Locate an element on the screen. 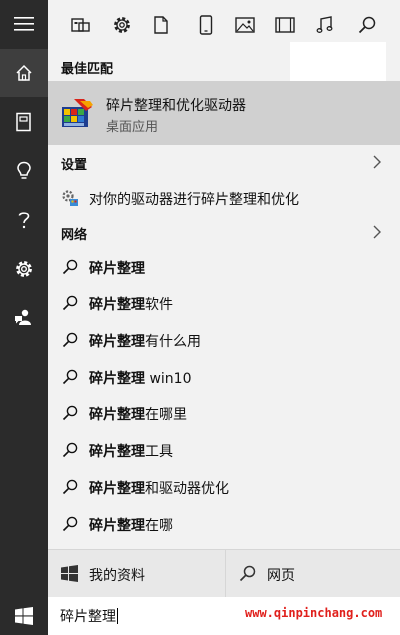 Image resolution: width=400 pixels, height=635 pixels. hamburger-menu-button is located at coordinates (24, 24).